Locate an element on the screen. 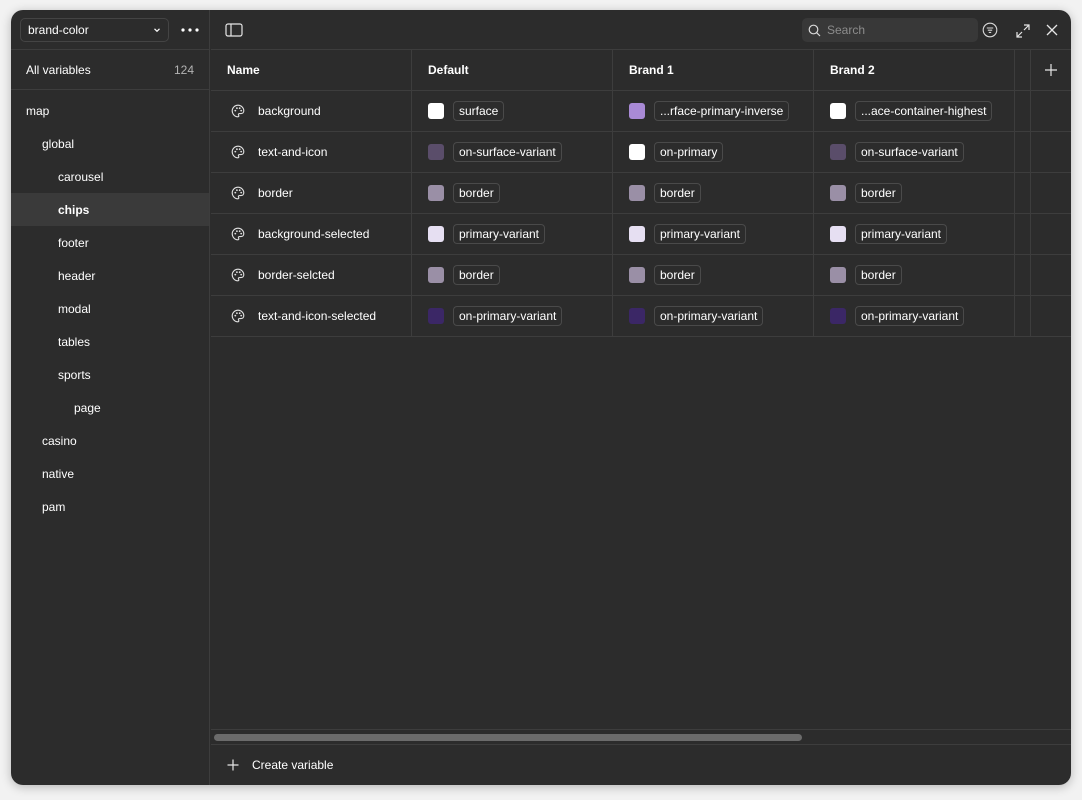  value-cell-default: primary-variant is located at coordinates (512, 234).